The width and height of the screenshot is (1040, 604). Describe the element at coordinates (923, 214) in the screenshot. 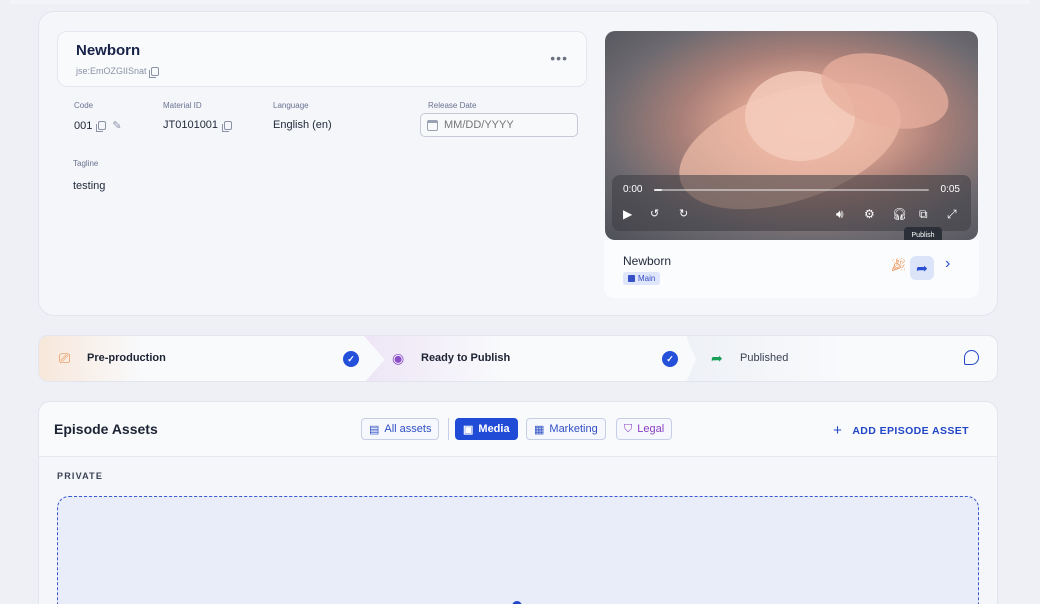

I see `picture-in-picture-icon: ⧉` at that location.